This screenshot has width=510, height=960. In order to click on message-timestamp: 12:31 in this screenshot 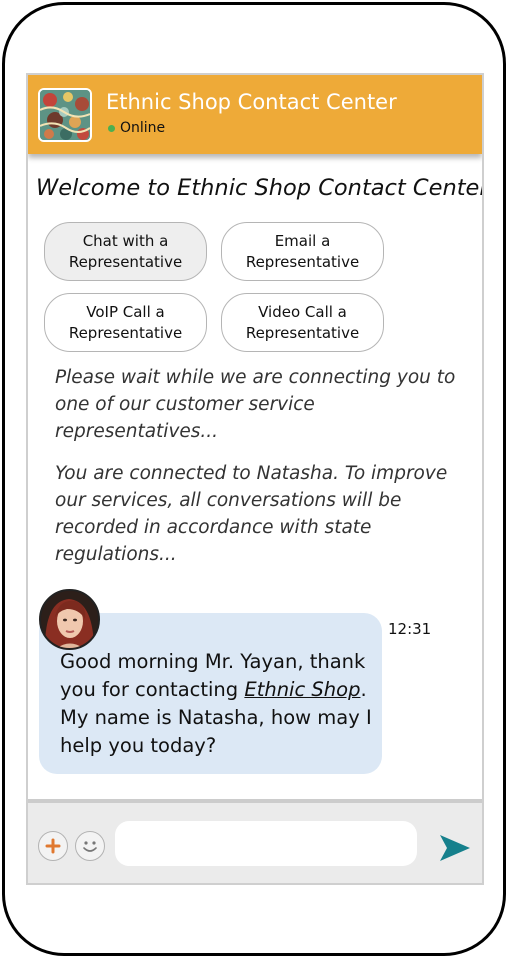, I will do `click(410, 629)`.